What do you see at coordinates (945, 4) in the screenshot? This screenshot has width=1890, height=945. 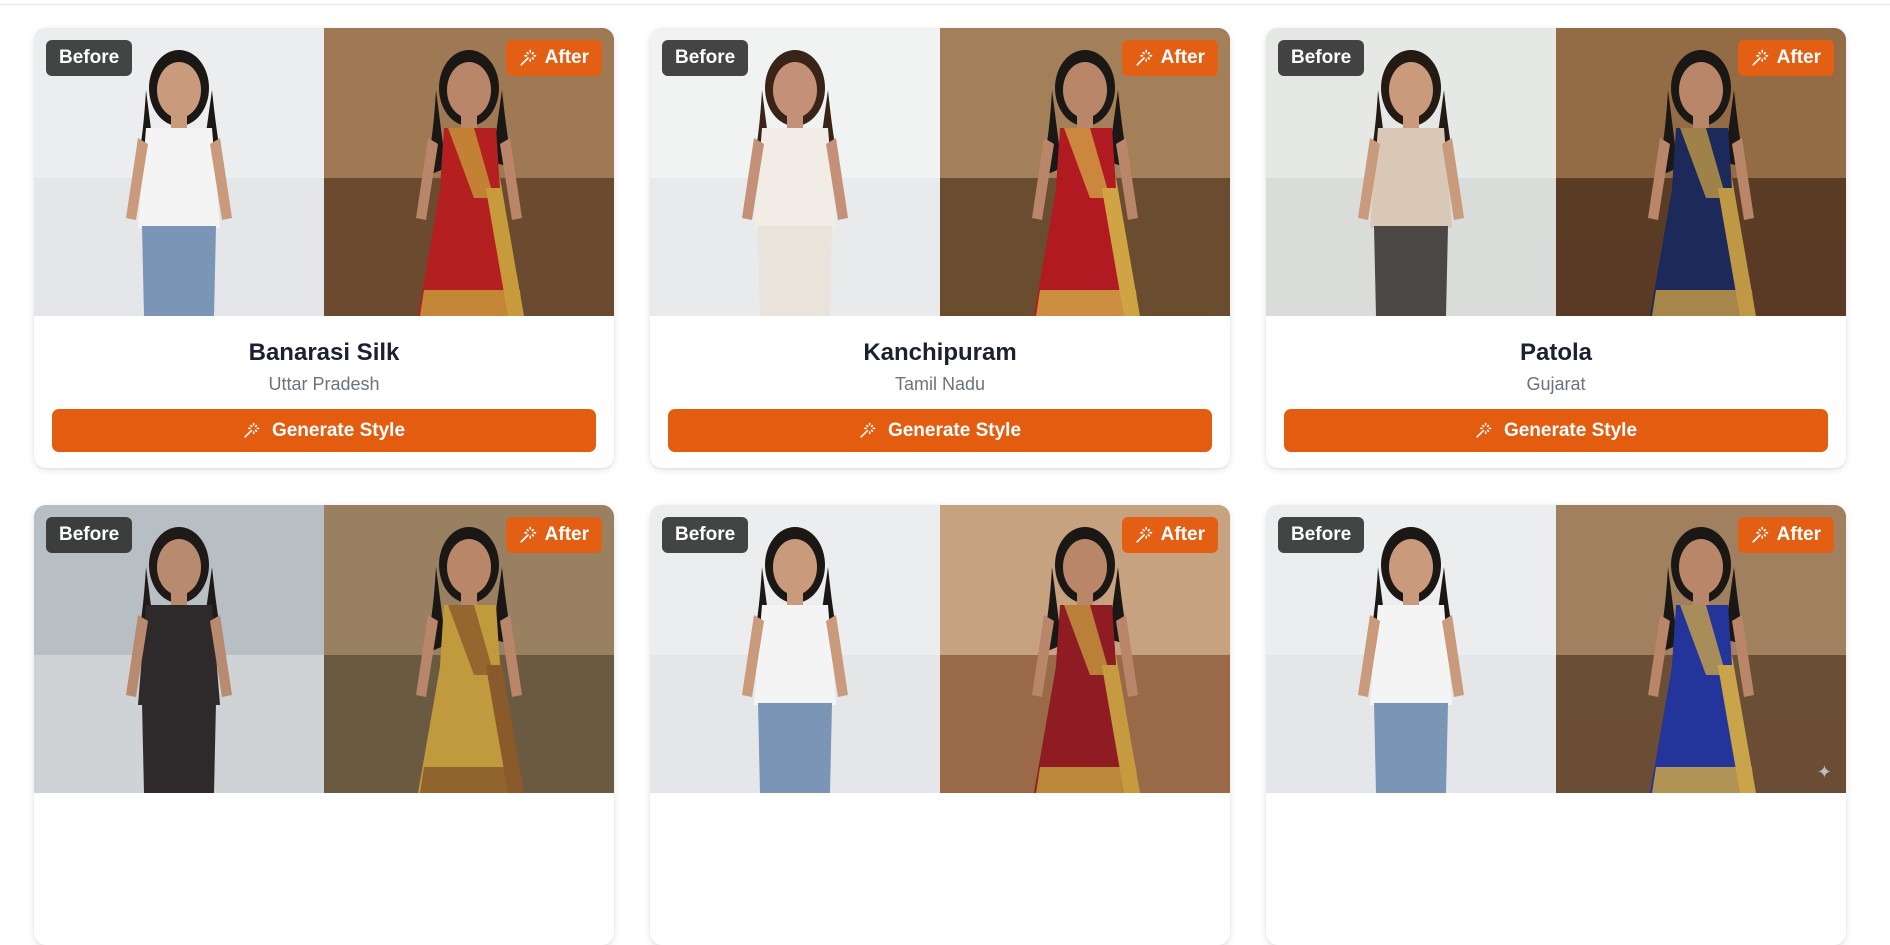 I see `top-divider` at bounding box center [945, 4].